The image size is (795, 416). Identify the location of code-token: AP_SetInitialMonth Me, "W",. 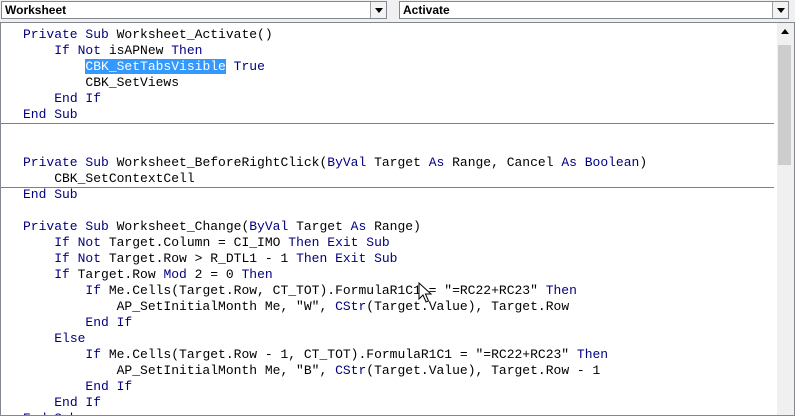
(179, 306).